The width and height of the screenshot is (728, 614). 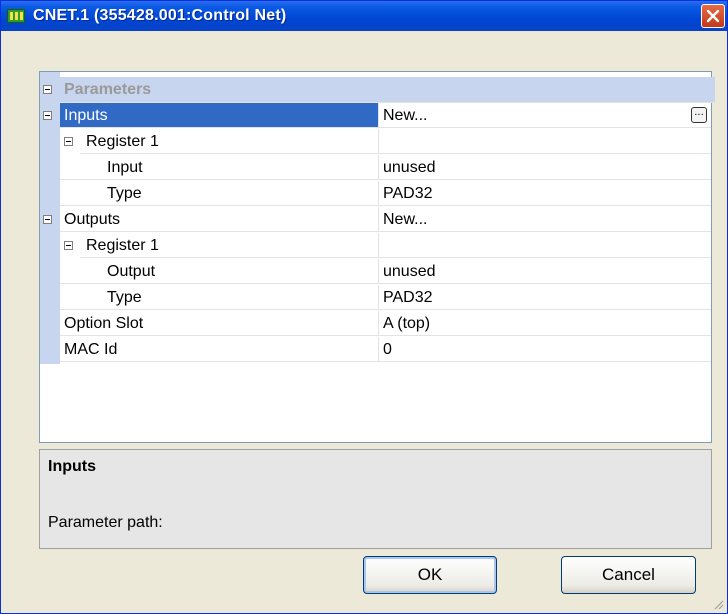 I want to click on row-name: Input, so click(x=219, y=167).